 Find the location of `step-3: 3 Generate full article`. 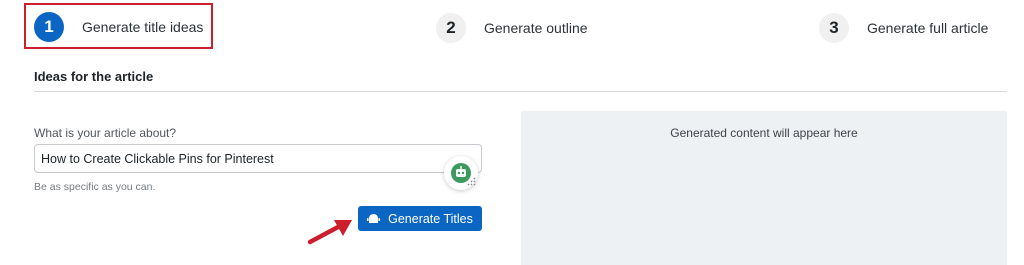

step-3: 3 Generate full article is located at coordinates (903, 28).